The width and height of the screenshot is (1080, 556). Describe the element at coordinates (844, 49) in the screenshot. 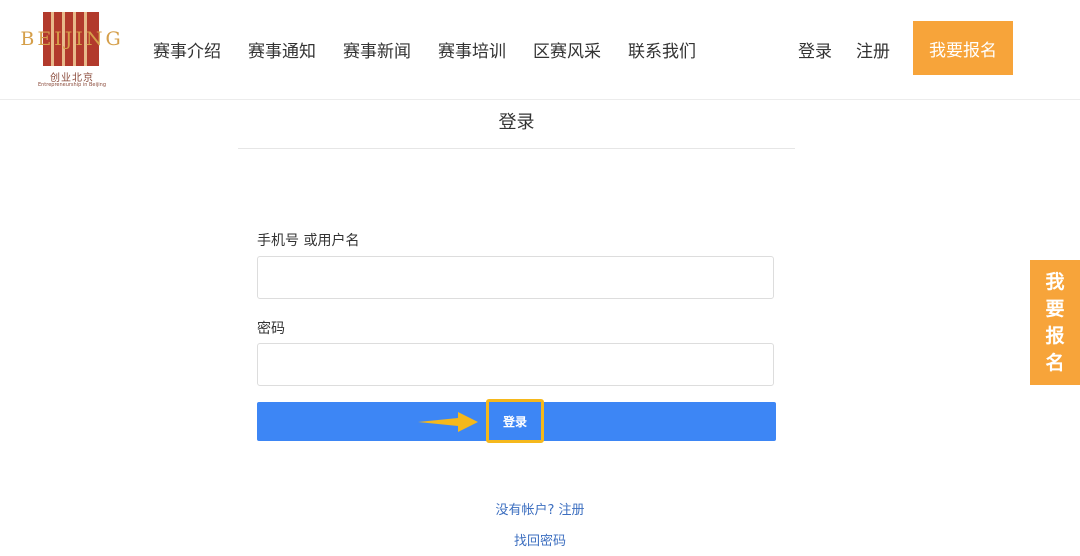

I see `auth-links: 登录 注册` at that location.